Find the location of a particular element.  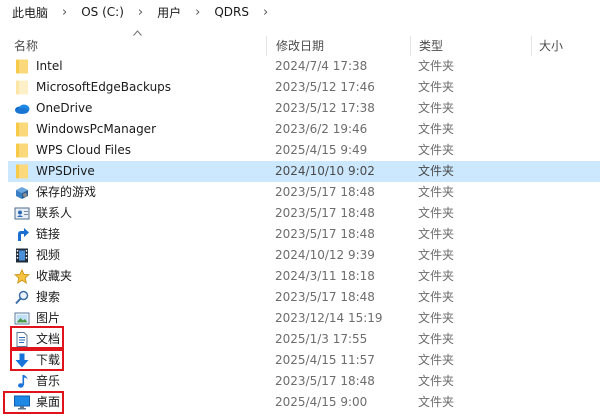

onedrive-cloud-icon is located at coordinates (22, 109).